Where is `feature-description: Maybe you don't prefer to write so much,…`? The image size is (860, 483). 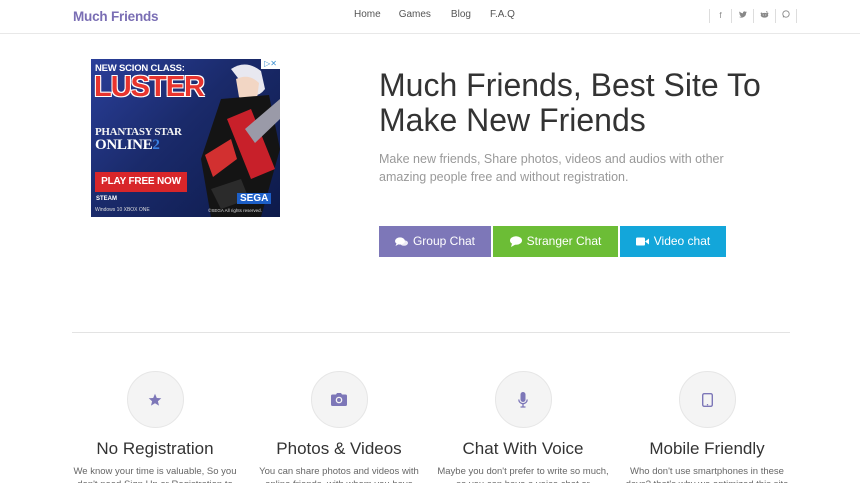
feature-description: Maybe you don't prefer to write so much,… is located at coordinates (523, 474).